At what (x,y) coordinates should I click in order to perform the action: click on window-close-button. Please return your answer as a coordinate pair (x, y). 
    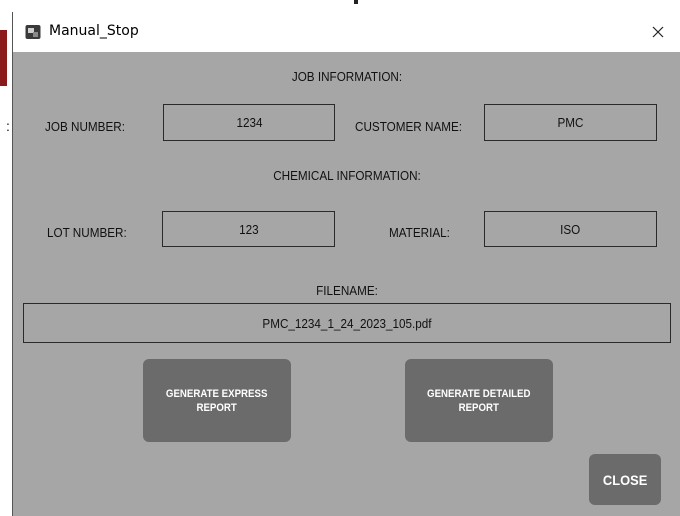
    Looking at the image, I should click on (658, 32).